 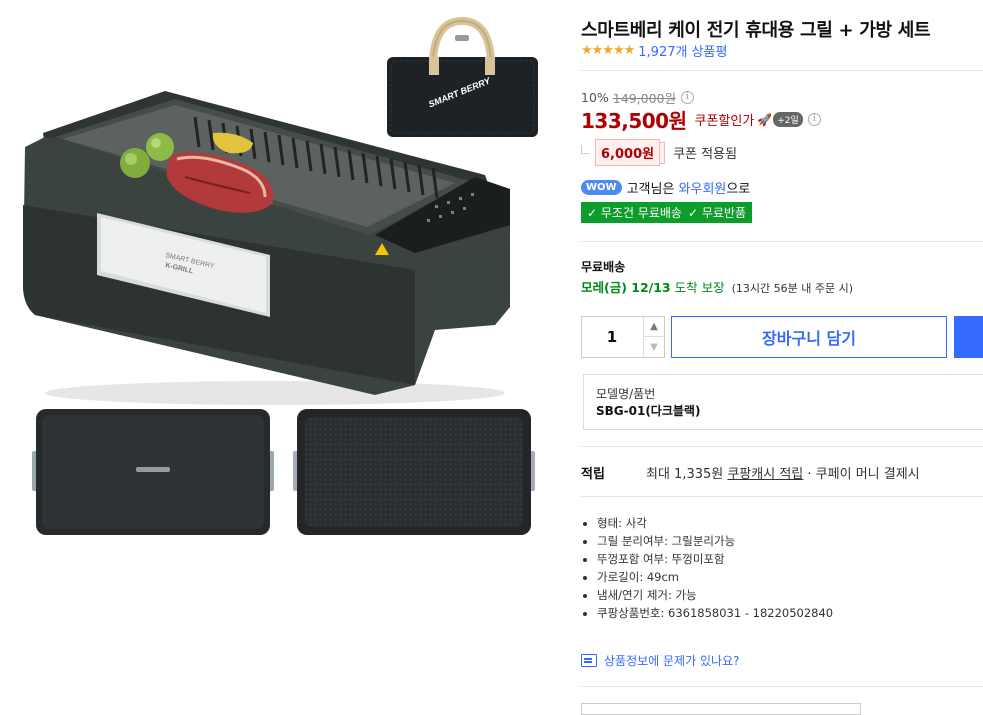 I want to click on discount-rate: 10%, so click(x=595, y=97).